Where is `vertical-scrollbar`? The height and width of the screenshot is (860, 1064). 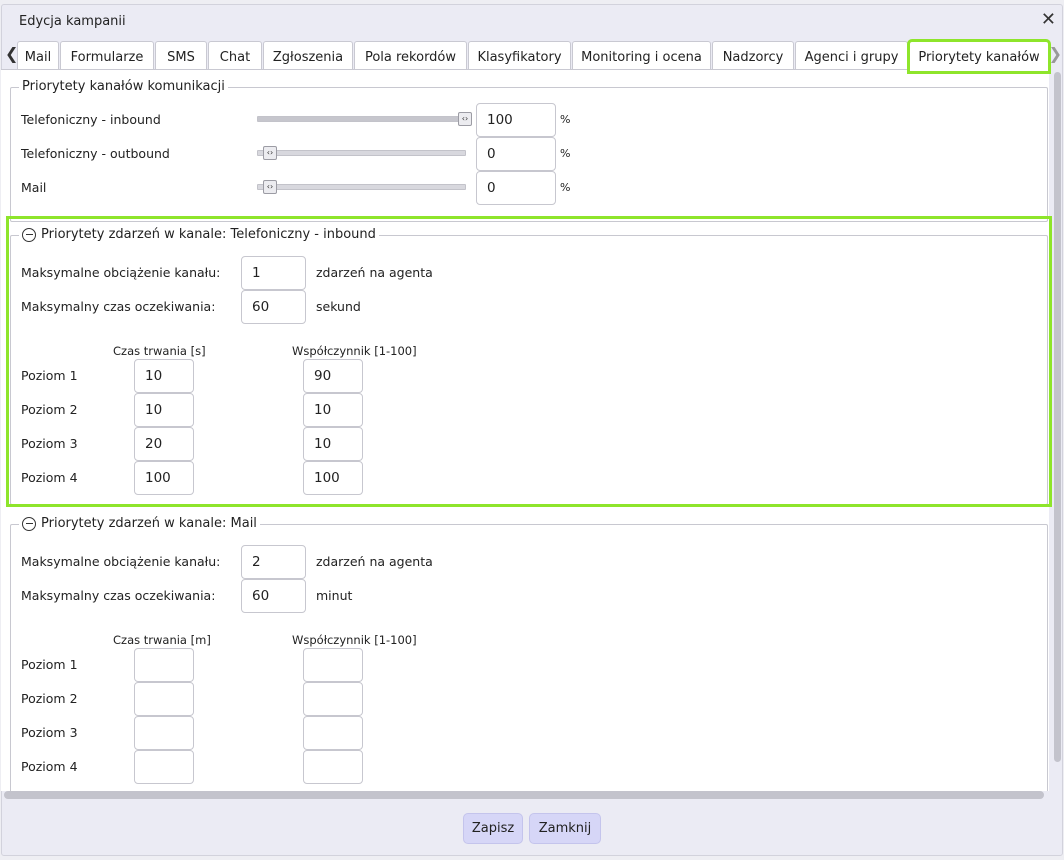 vertical-scrollbar is located at coordinates (1057, 417).